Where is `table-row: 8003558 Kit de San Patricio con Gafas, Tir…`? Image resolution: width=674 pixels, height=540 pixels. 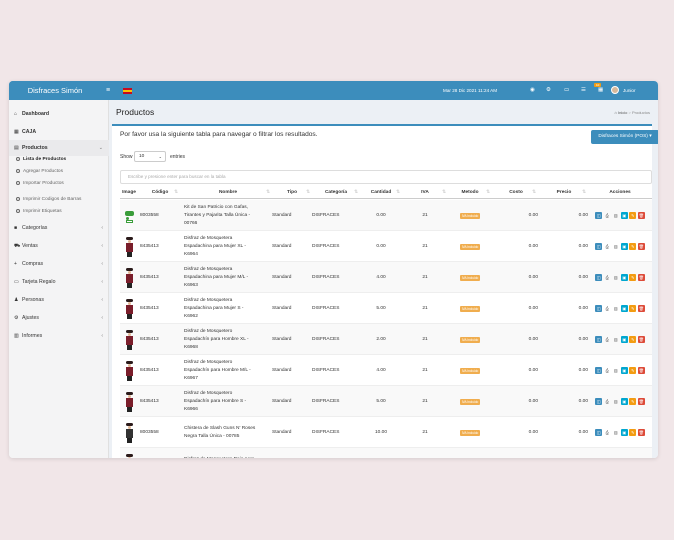
table-row: 8003558 Kit de San Patricio con Gafas, Tir… is located at coordinates (386, 215).